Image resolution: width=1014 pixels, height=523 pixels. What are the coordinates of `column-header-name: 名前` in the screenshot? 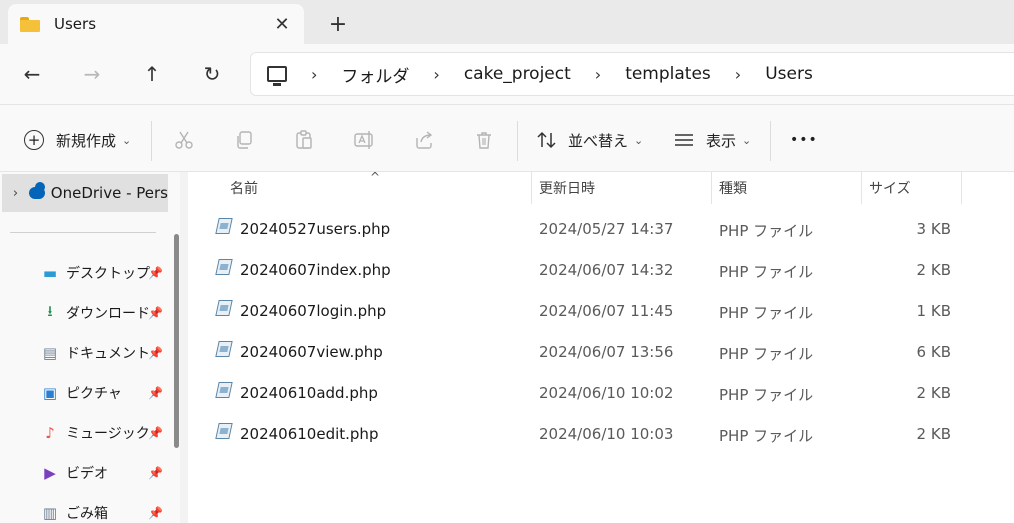 It's located at (244, 188).